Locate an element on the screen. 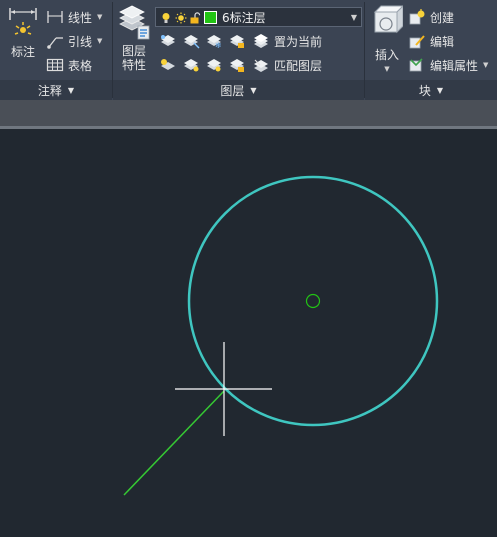 Image resolution: width=497 pixels, height=537 pixels. leader-label: 引线 is located at coordinates (80, 41).